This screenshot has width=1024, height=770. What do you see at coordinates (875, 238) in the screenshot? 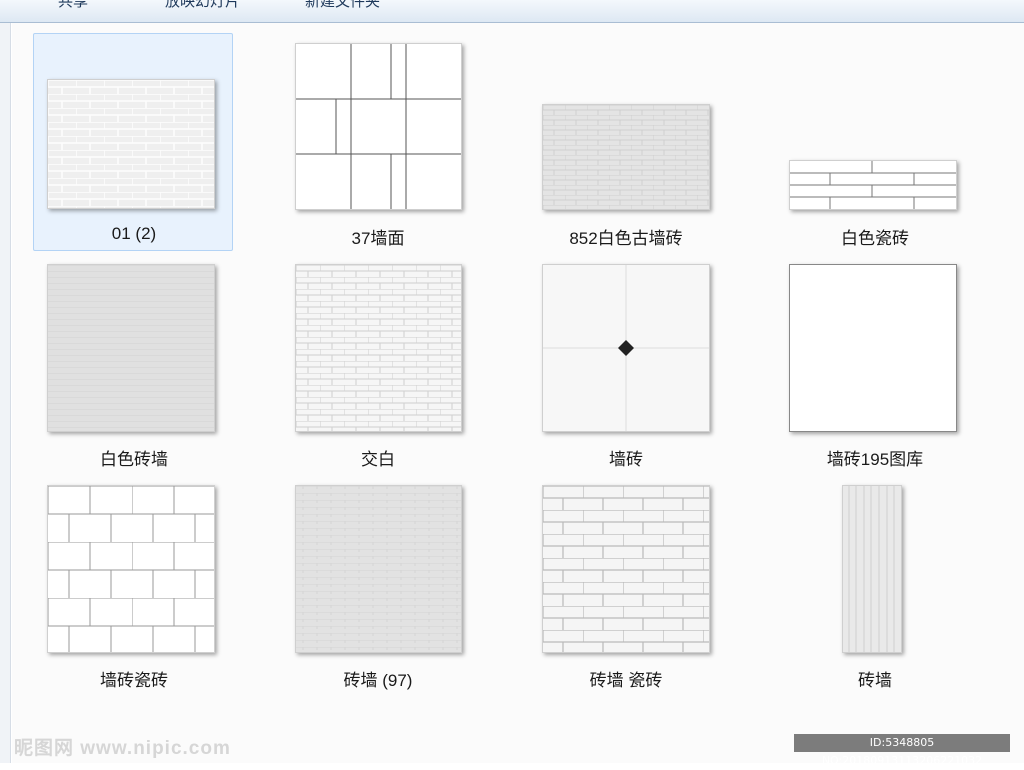
I see `file-name: 白色瓷砖` at bounding box center [875, 238].